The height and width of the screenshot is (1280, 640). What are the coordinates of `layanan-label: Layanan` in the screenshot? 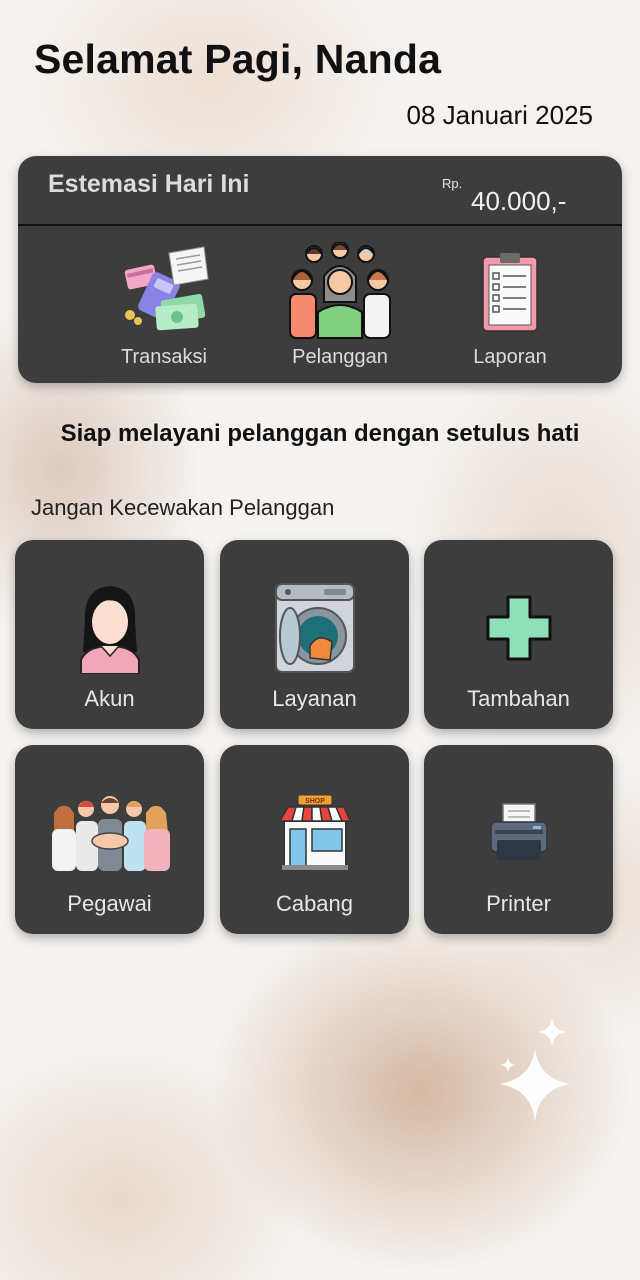 It's located at (314, 698).